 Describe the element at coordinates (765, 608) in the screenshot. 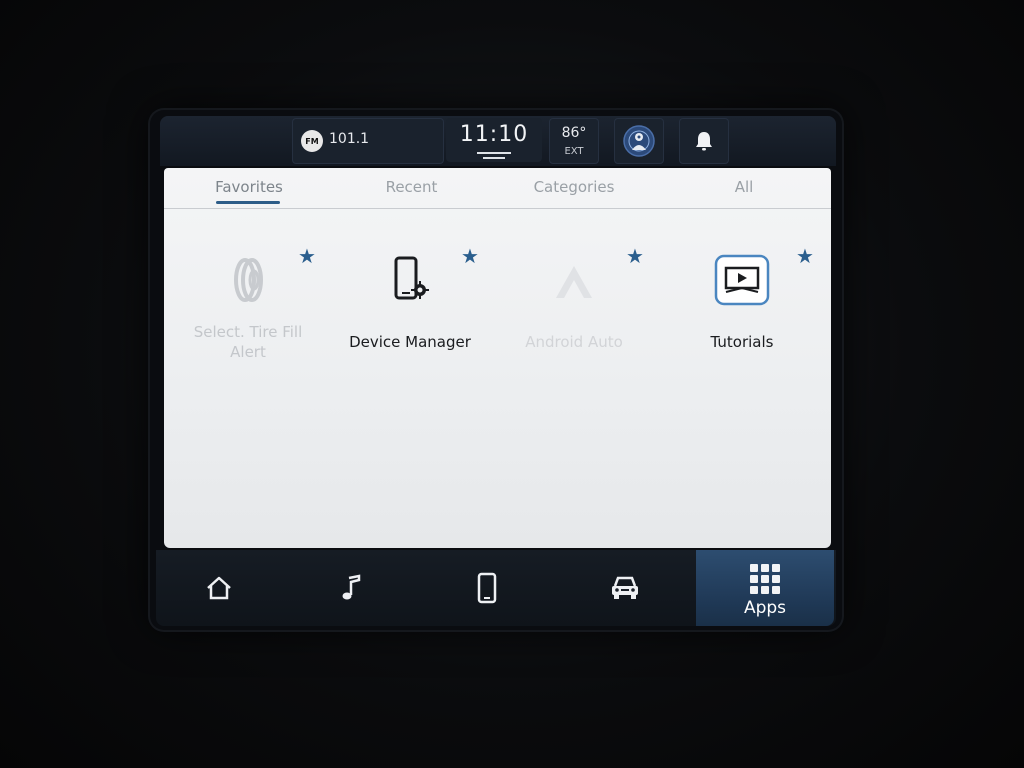

I see `nav-apps-label: Apps` at that location.